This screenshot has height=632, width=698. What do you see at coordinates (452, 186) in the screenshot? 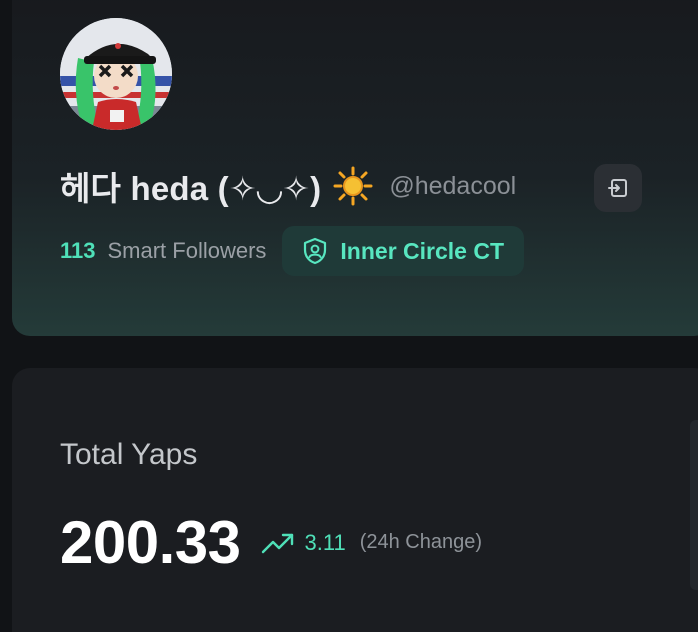
I see `user-handle: @hedacool` at bounding box center [452, 186].